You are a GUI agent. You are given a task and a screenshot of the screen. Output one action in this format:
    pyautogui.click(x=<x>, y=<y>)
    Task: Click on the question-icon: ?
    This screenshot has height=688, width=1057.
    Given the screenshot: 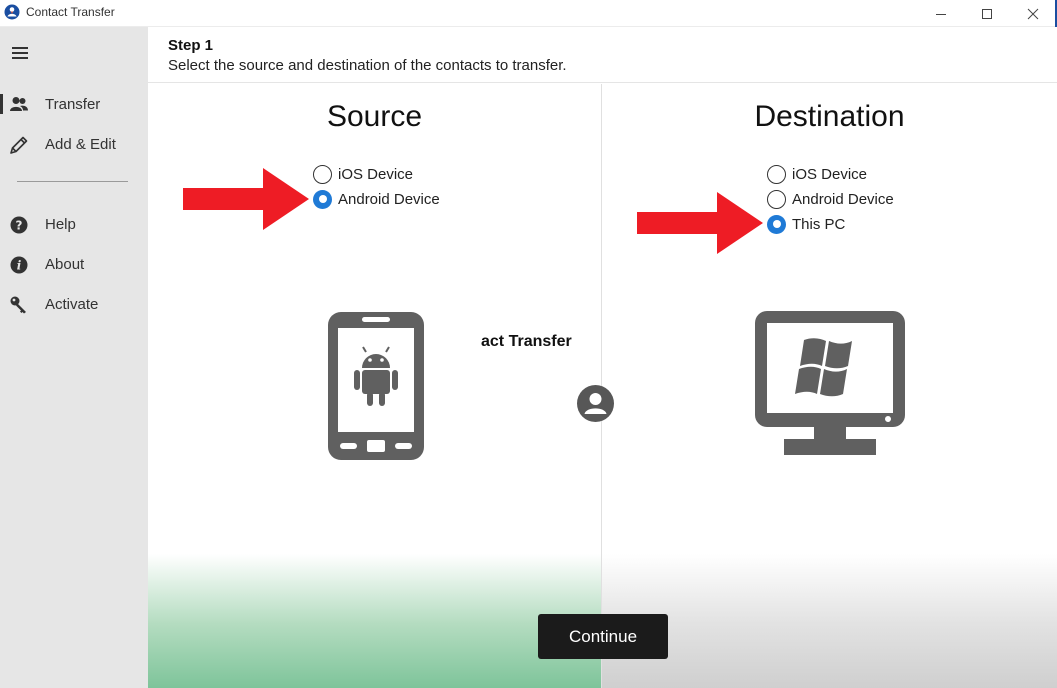 What is the action you would take?
    pyautogui.click(x=19, y=225)
    